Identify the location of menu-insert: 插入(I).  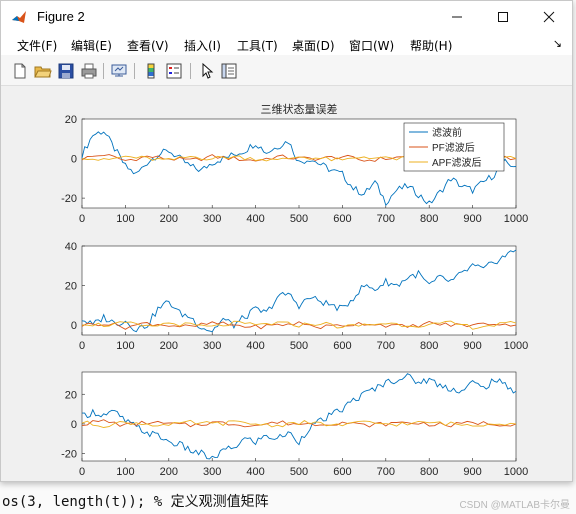
(202, 45).